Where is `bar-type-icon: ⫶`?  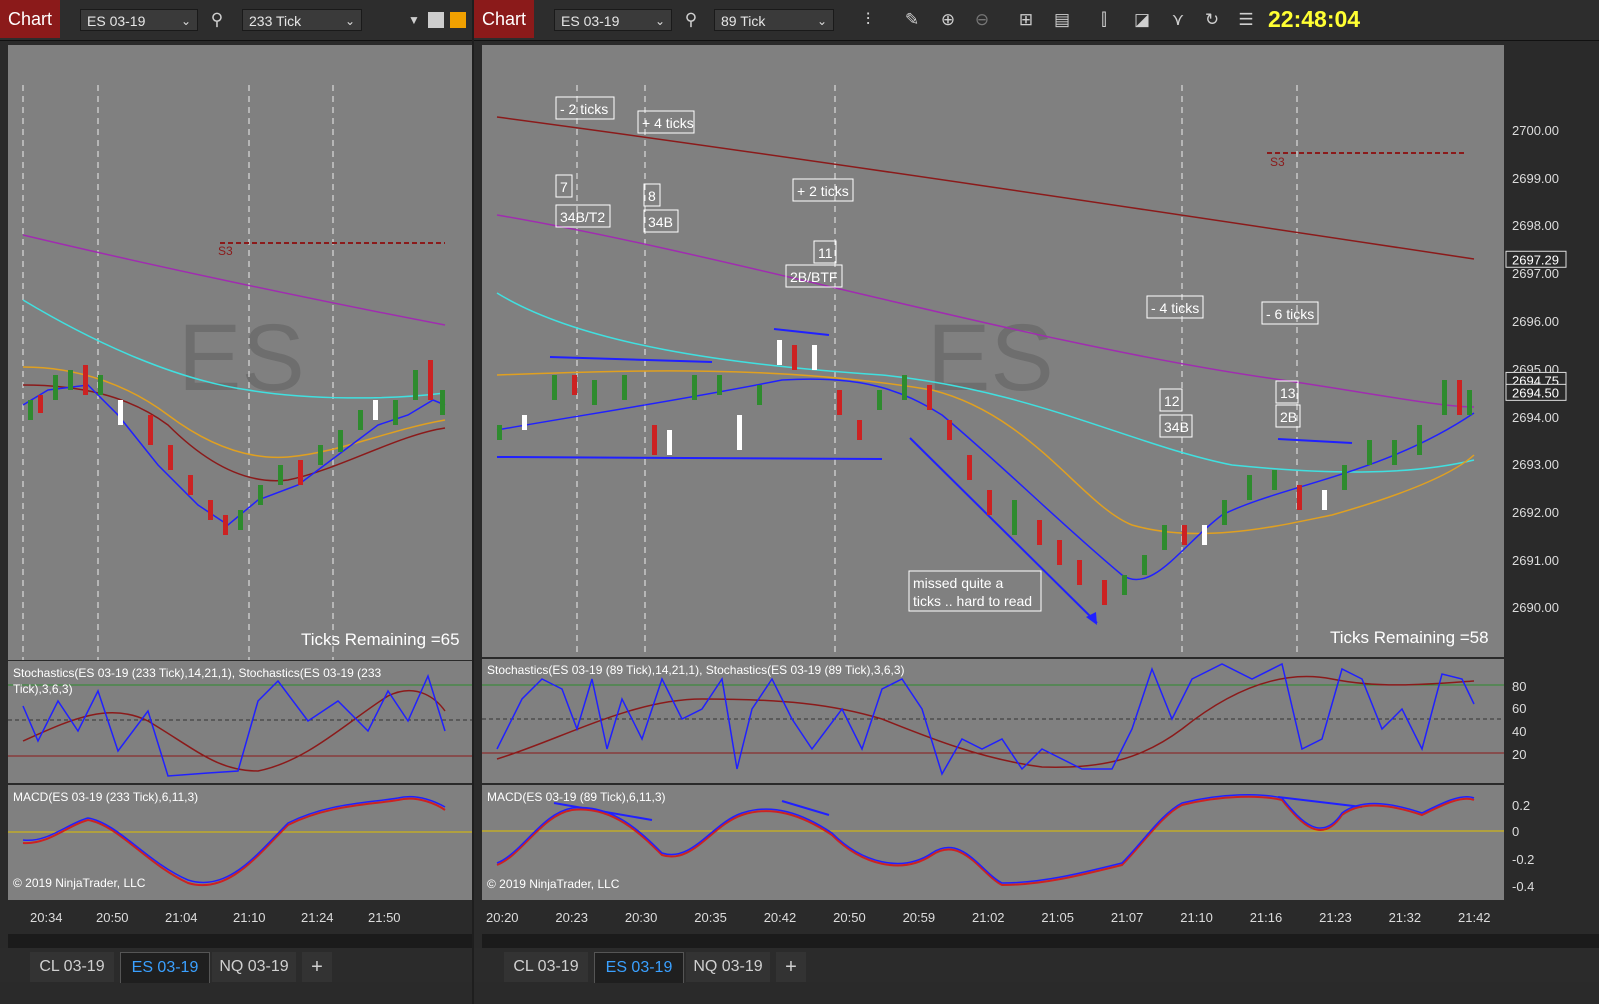
bar-type-icon: ⫶ is located at coordinates (868, 20).